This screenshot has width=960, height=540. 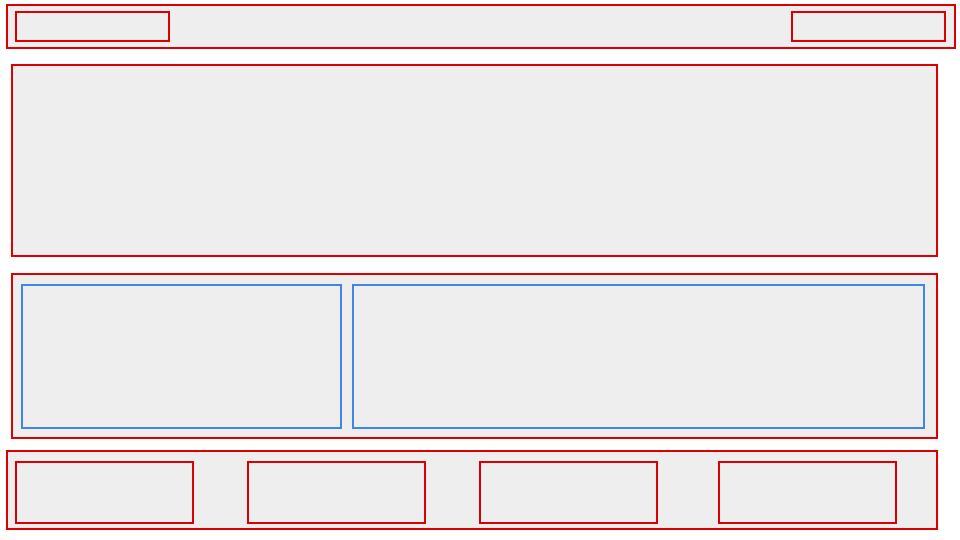 What do you see at coordinates (181, 356) in the screenshot?
I see `middle-left-panel` at bounding box center [181, 356].